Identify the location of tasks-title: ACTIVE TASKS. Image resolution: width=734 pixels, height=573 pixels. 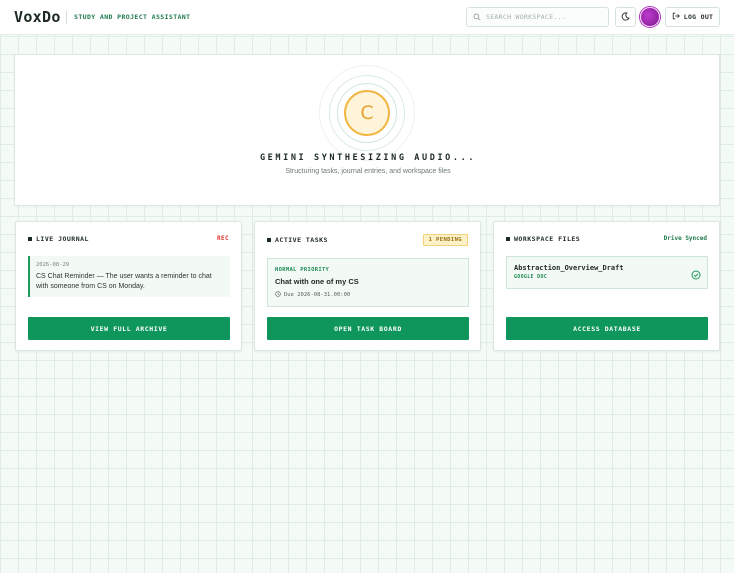
(297, 240).